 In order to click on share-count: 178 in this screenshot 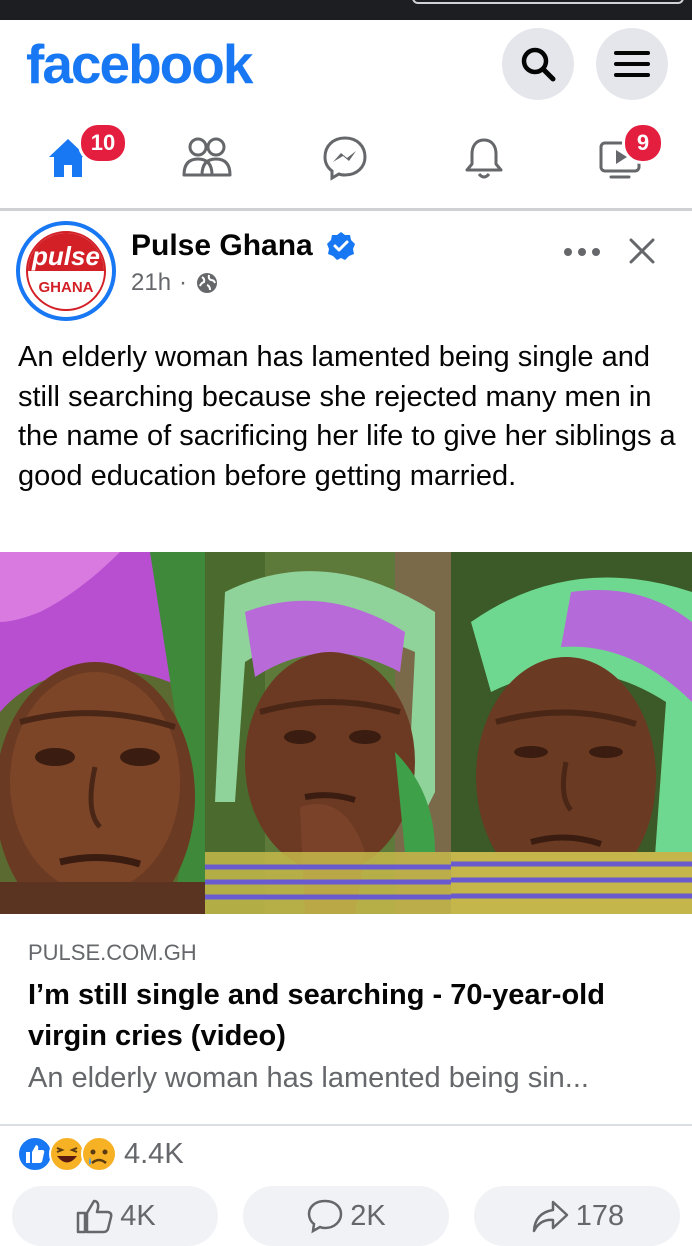, I will do `click(600, 1215)`.